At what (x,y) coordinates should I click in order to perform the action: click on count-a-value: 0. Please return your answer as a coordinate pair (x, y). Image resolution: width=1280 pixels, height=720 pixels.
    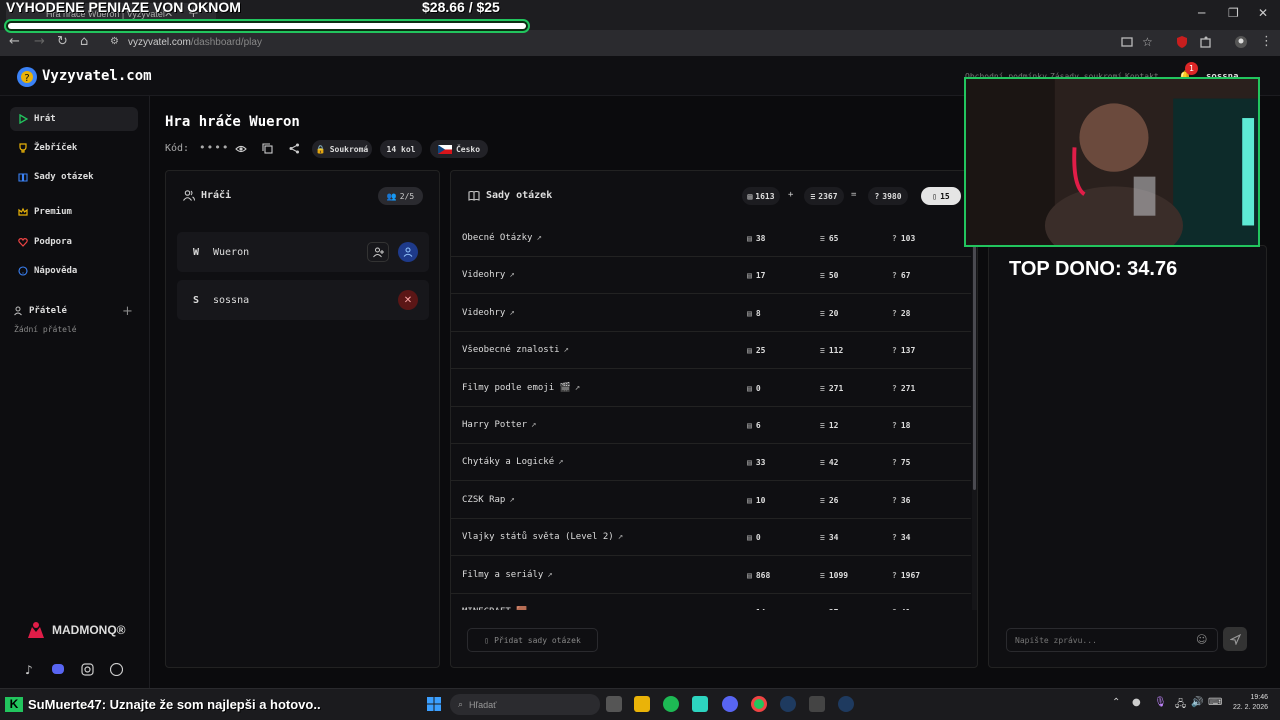
    Looking at the image, I should click on (758, 538).